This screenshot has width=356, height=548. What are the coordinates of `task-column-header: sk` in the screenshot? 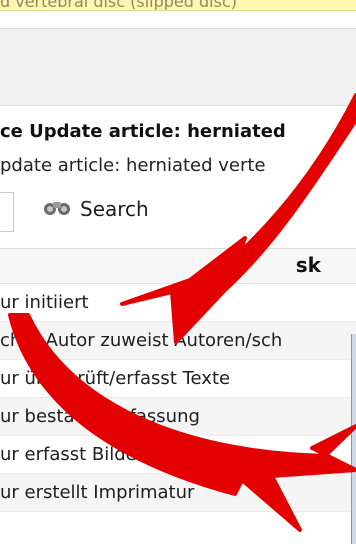 It's located at (308, 265).